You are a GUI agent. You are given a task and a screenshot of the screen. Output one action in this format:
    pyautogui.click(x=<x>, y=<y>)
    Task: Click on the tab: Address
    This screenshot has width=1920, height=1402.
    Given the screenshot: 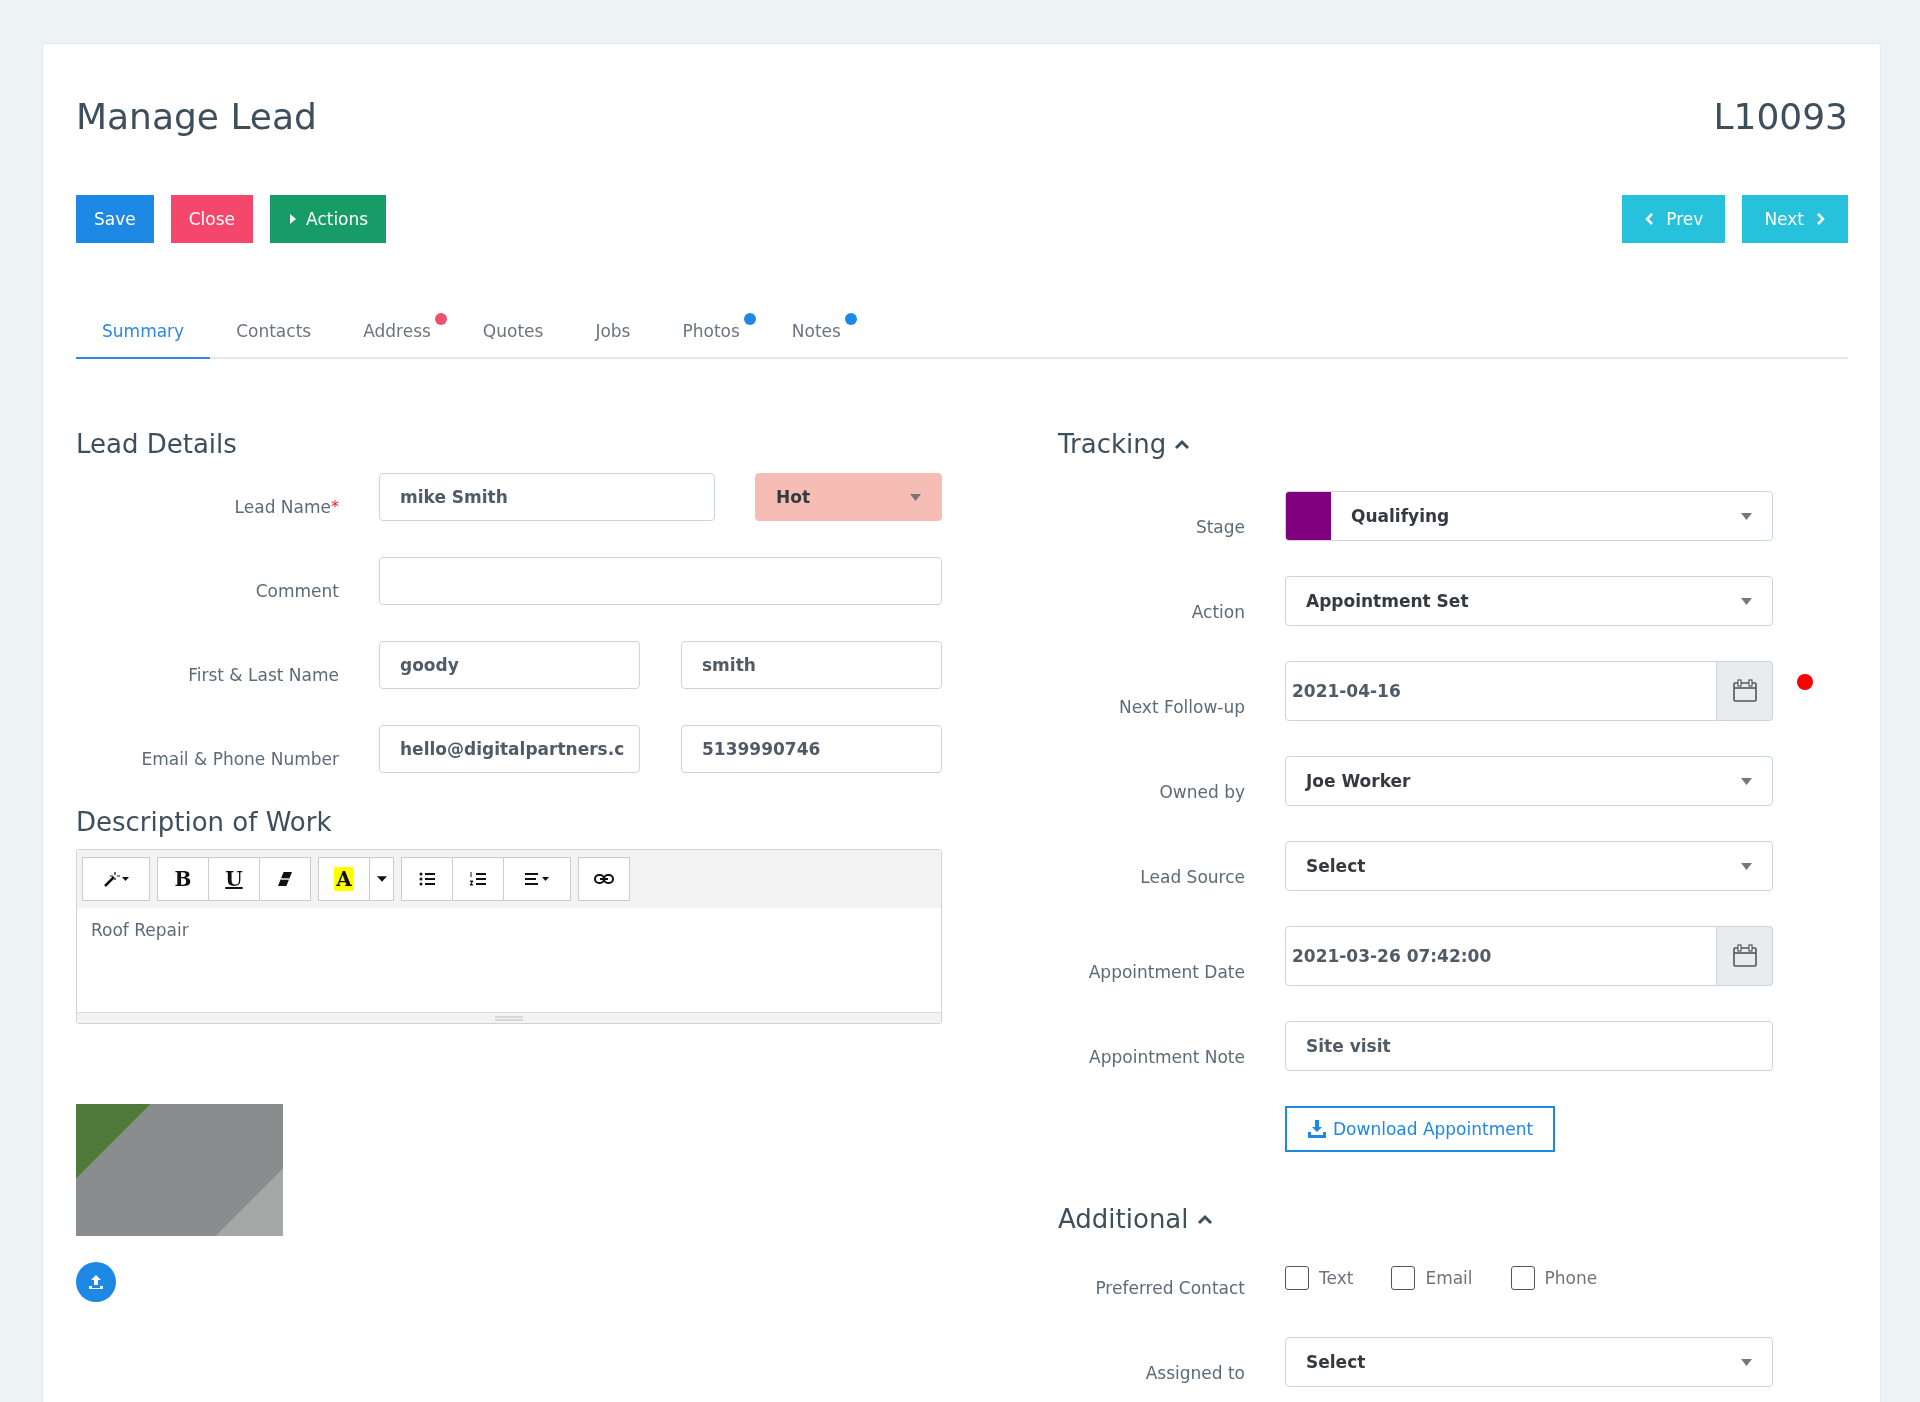 What is the action you would take?
    pyautogui.click(x=397, y=335)
    